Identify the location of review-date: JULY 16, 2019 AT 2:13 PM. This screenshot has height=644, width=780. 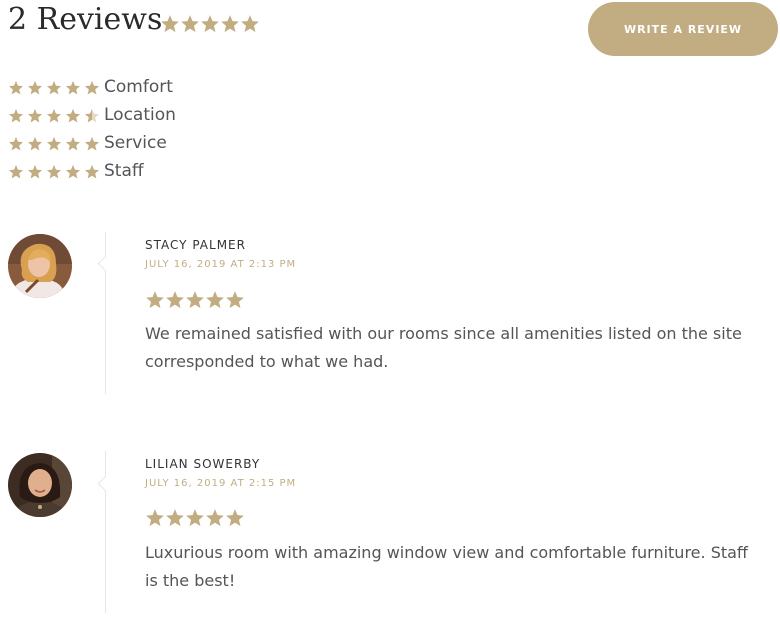
(221, 264).